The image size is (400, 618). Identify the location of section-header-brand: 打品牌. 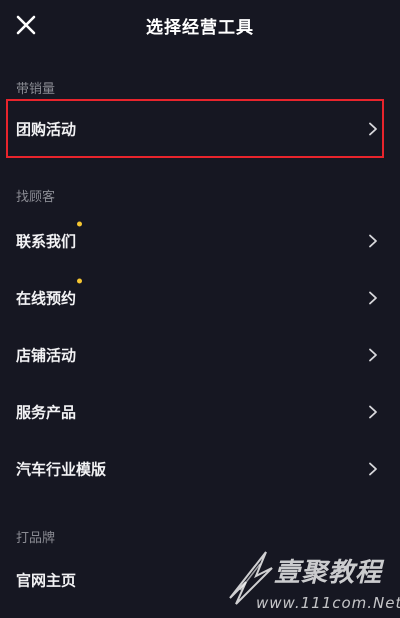
(36, 538).